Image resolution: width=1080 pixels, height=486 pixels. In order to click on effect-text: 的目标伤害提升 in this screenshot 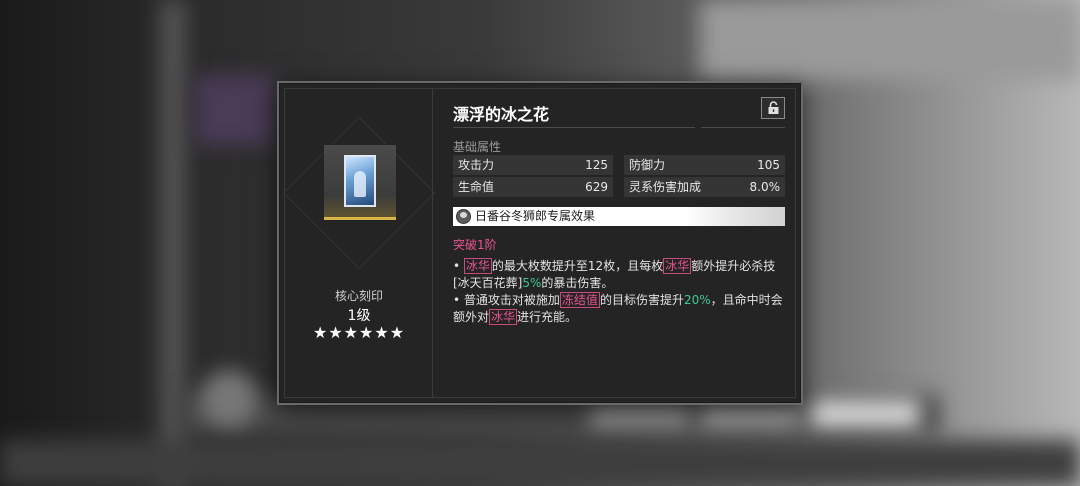, I will do `click(641, 300)`.